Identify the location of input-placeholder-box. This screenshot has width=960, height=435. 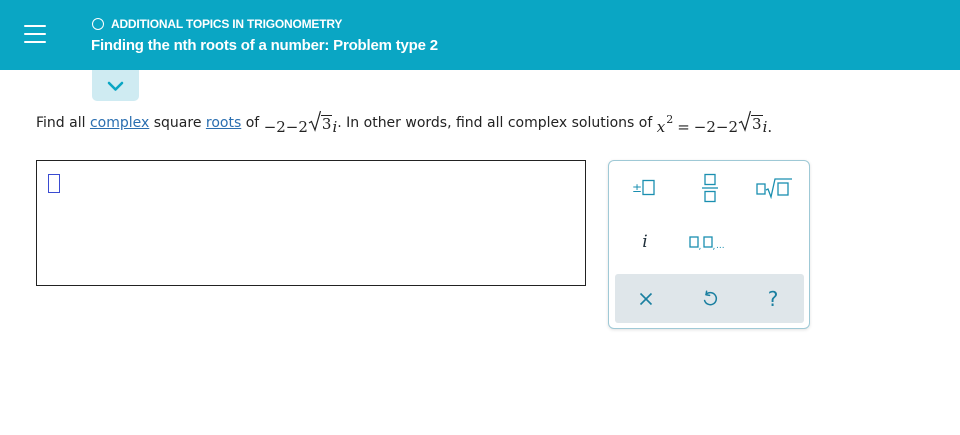
(54, 183).